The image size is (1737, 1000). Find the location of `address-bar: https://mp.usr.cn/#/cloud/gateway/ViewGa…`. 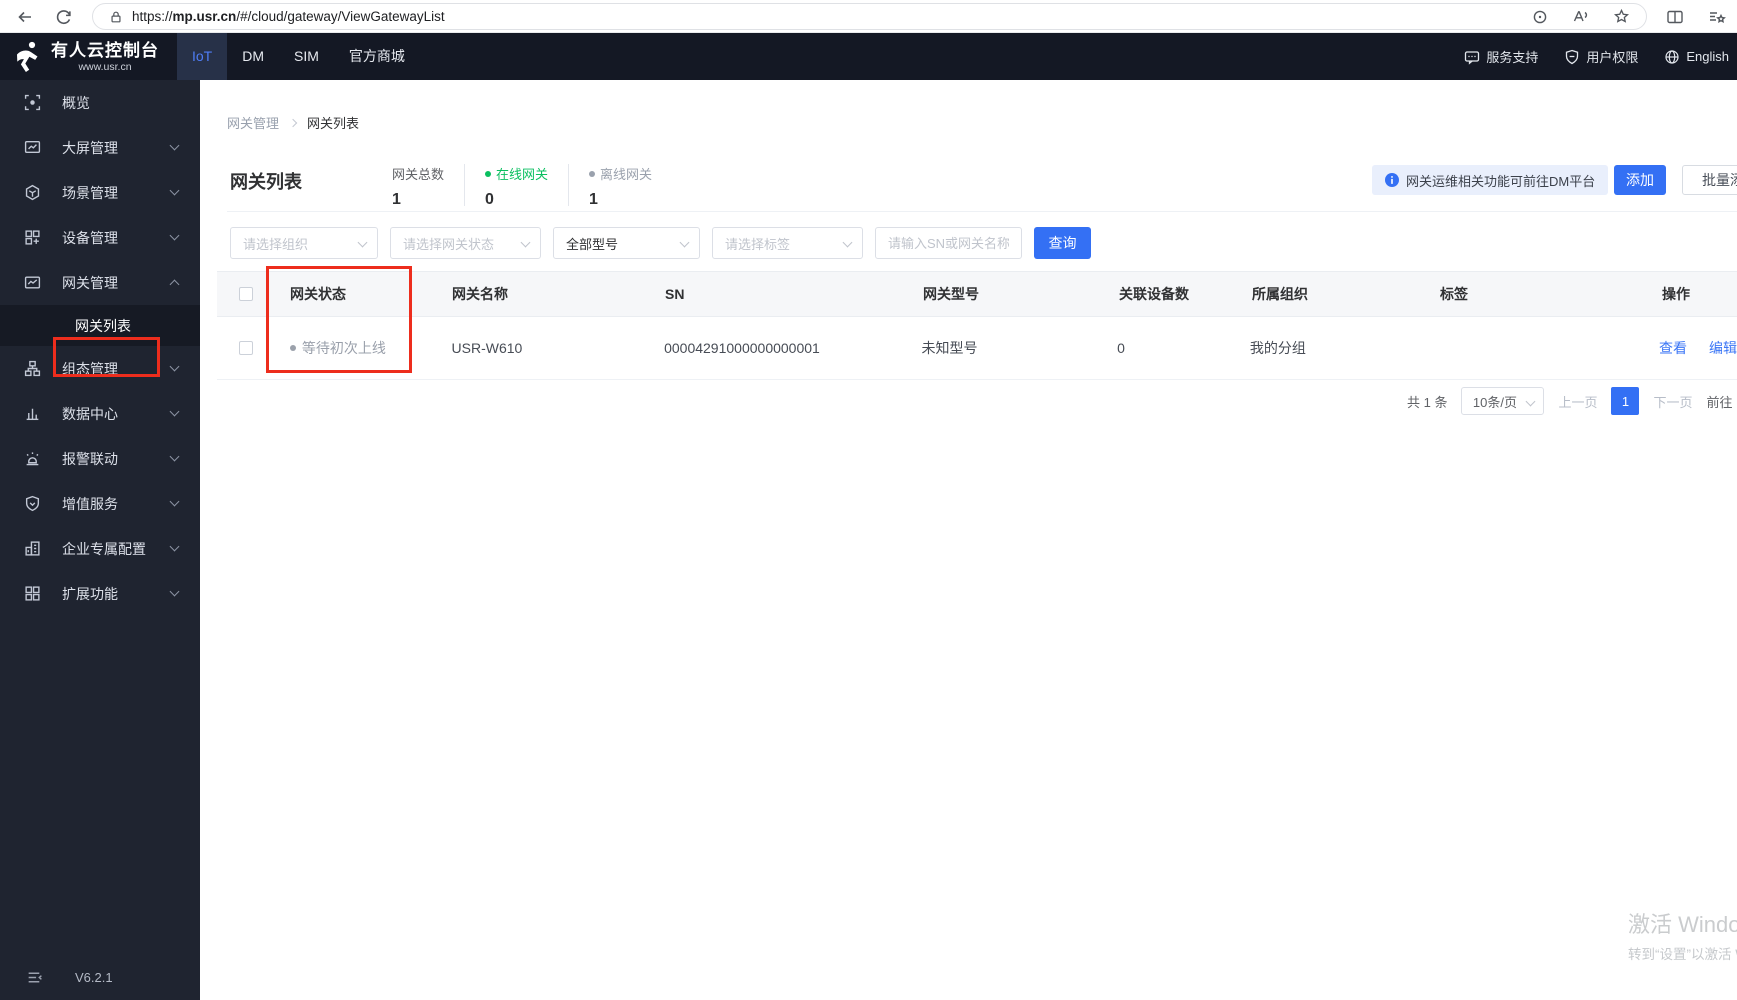

address-bar: https://mp.usr.cn/#/cloud/gateway/ViewGa… is located at coordinates (869, 16).